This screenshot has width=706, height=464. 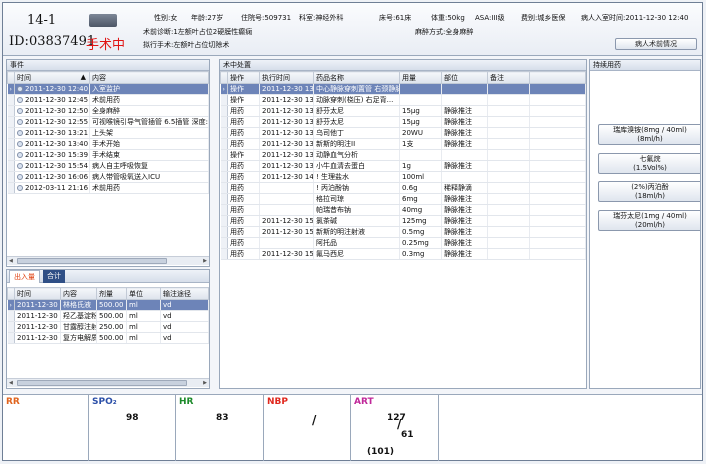 I want to click on io-row: 2011-12-30 15:08复方电解质500.00mlvd, so click(x=108, y=338).